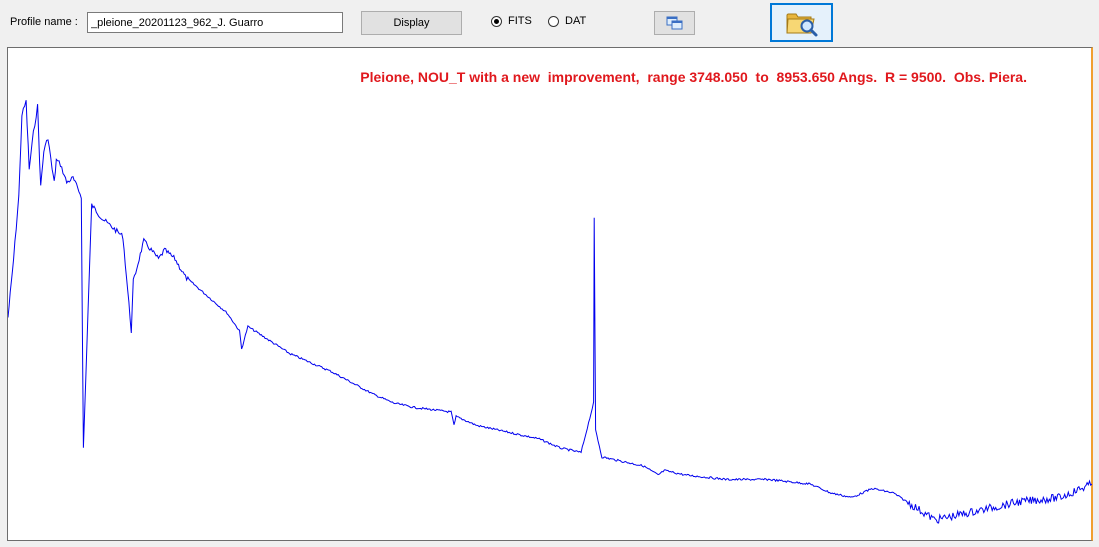  Describe the element at coordinates (215, 22) in the screenshot. I see `profile-name-input` at that location.